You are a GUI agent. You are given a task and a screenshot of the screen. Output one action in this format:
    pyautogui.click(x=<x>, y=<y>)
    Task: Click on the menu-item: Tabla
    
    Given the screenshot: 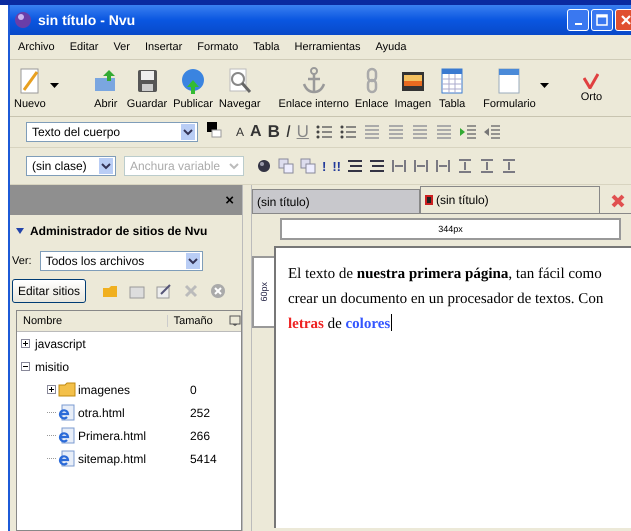 What is the action you would take?
    pyautogui.click(x=266, y=47)
    